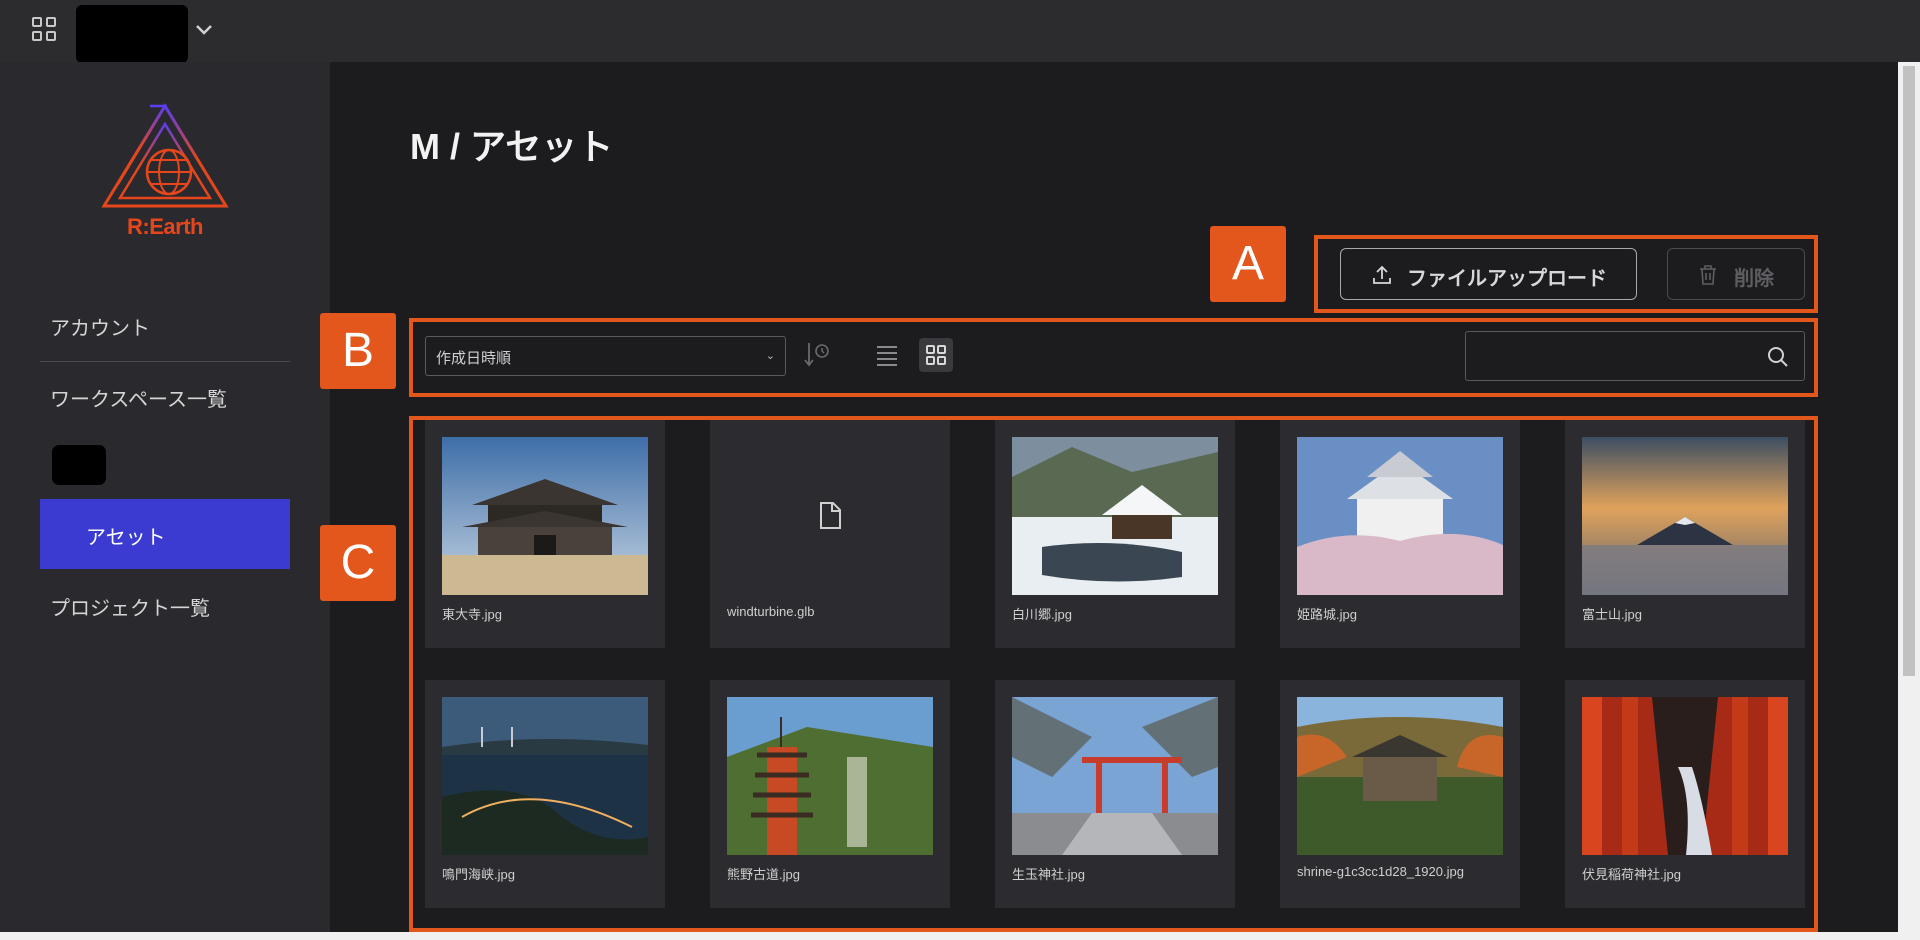 This screenshot has height=940, width=1920. Describe the element at coordinates (830, 776) in the screenshot. I see `asset-thumbnail-pagoda` at that location.